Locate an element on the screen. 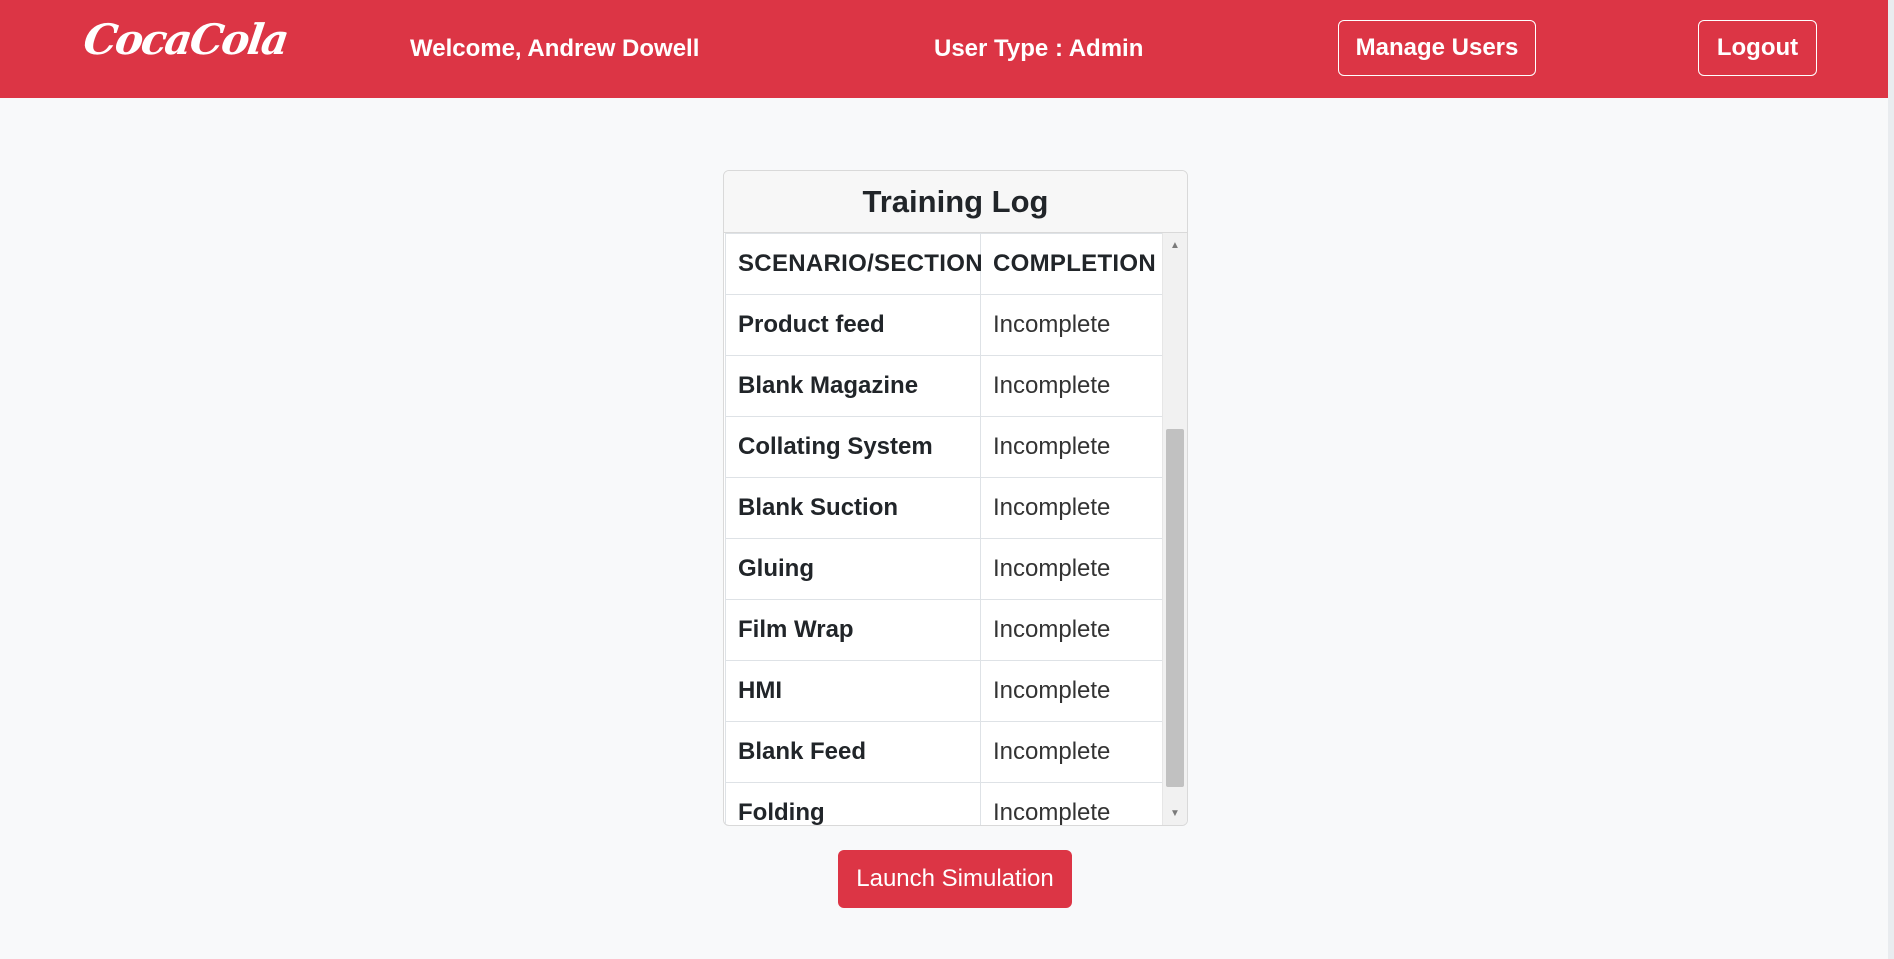  table-row: HMI Incomplete is located at coordinates (943, 691).